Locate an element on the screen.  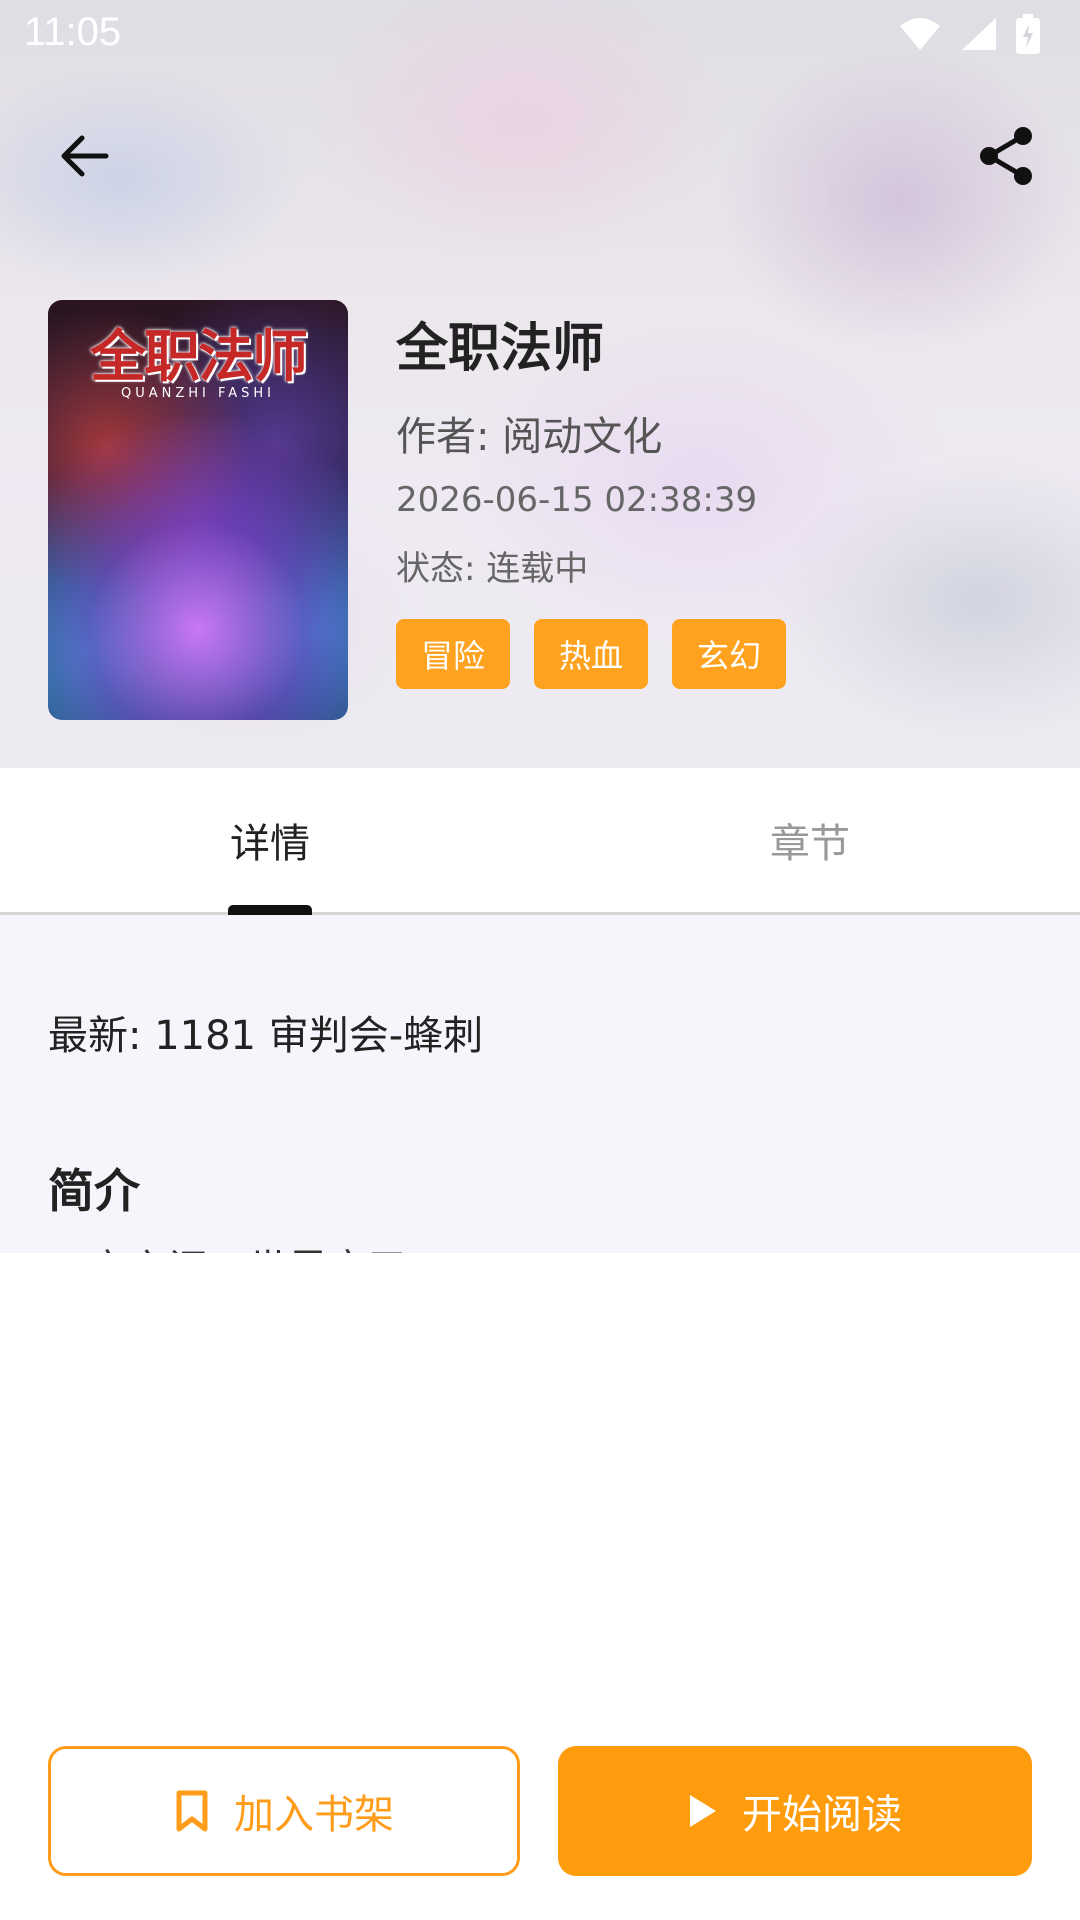
play-icon is located at coordinates (703, 1811).